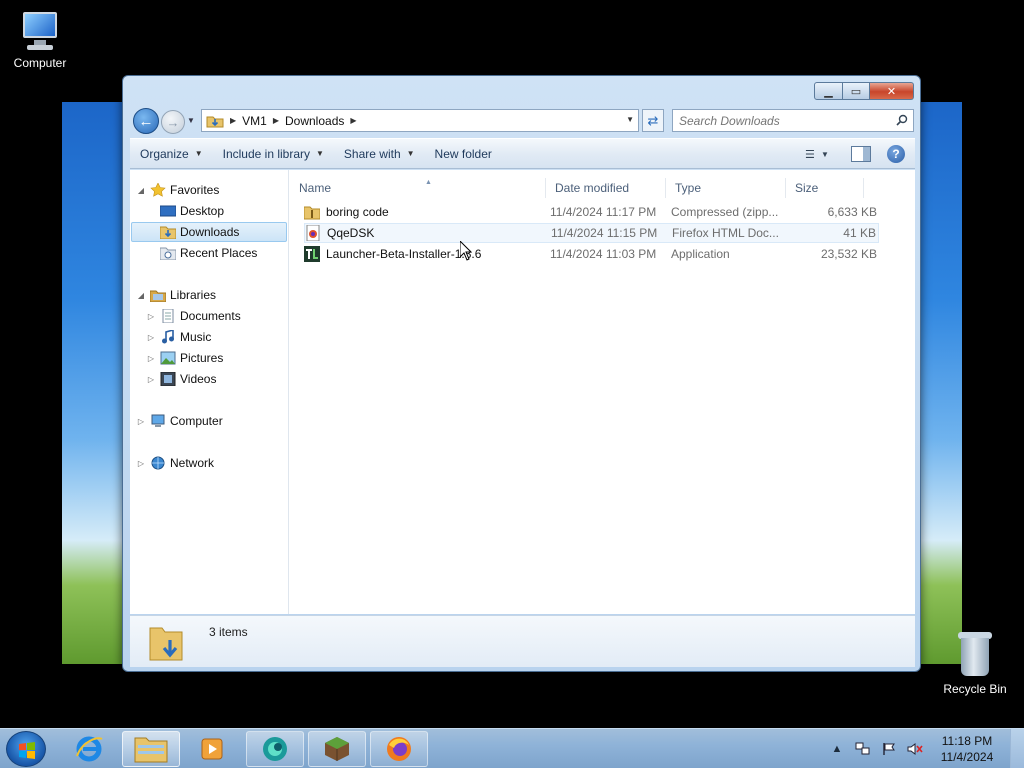  I want to click on preview-pane-button, so click(861, 154).